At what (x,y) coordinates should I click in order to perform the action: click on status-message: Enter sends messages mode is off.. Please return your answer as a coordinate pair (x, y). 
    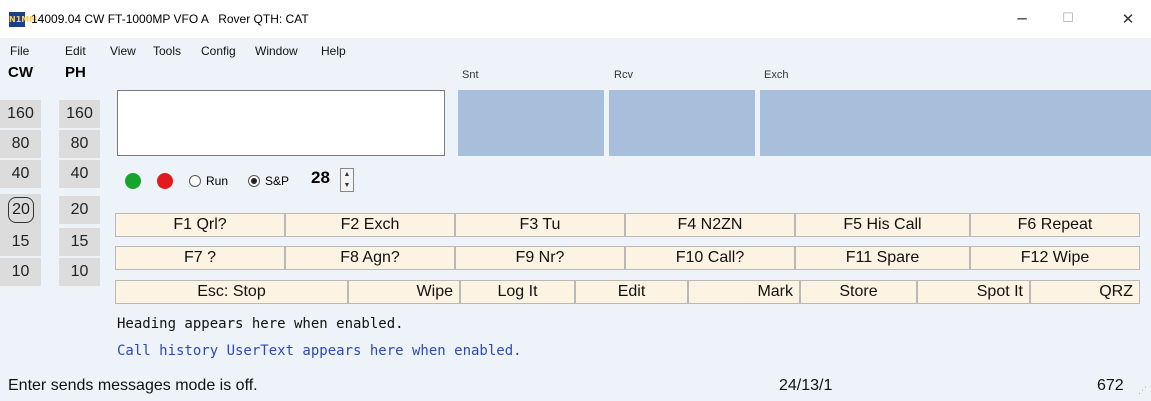
    Looking at the image, I should click on (133, 385).